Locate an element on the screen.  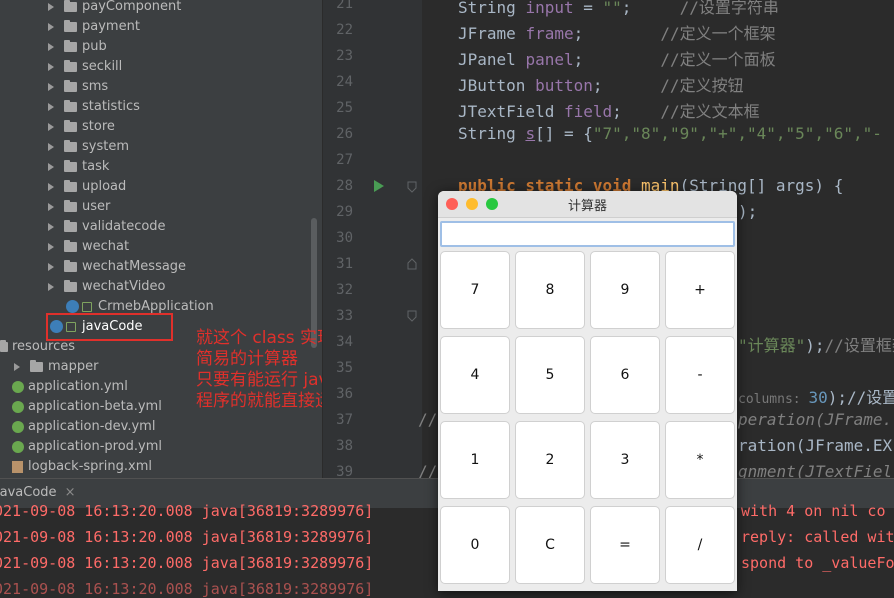
tree-item-application-prod-yml: application-prod.yml is located at coordinates (87, 447).